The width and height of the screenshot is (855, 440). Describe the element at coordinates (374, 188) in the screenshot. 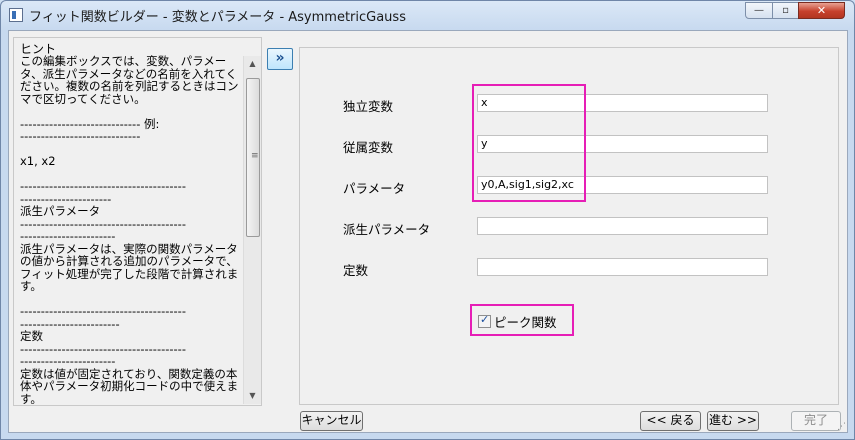

I see `parameters-label: パラメータ` at that location.